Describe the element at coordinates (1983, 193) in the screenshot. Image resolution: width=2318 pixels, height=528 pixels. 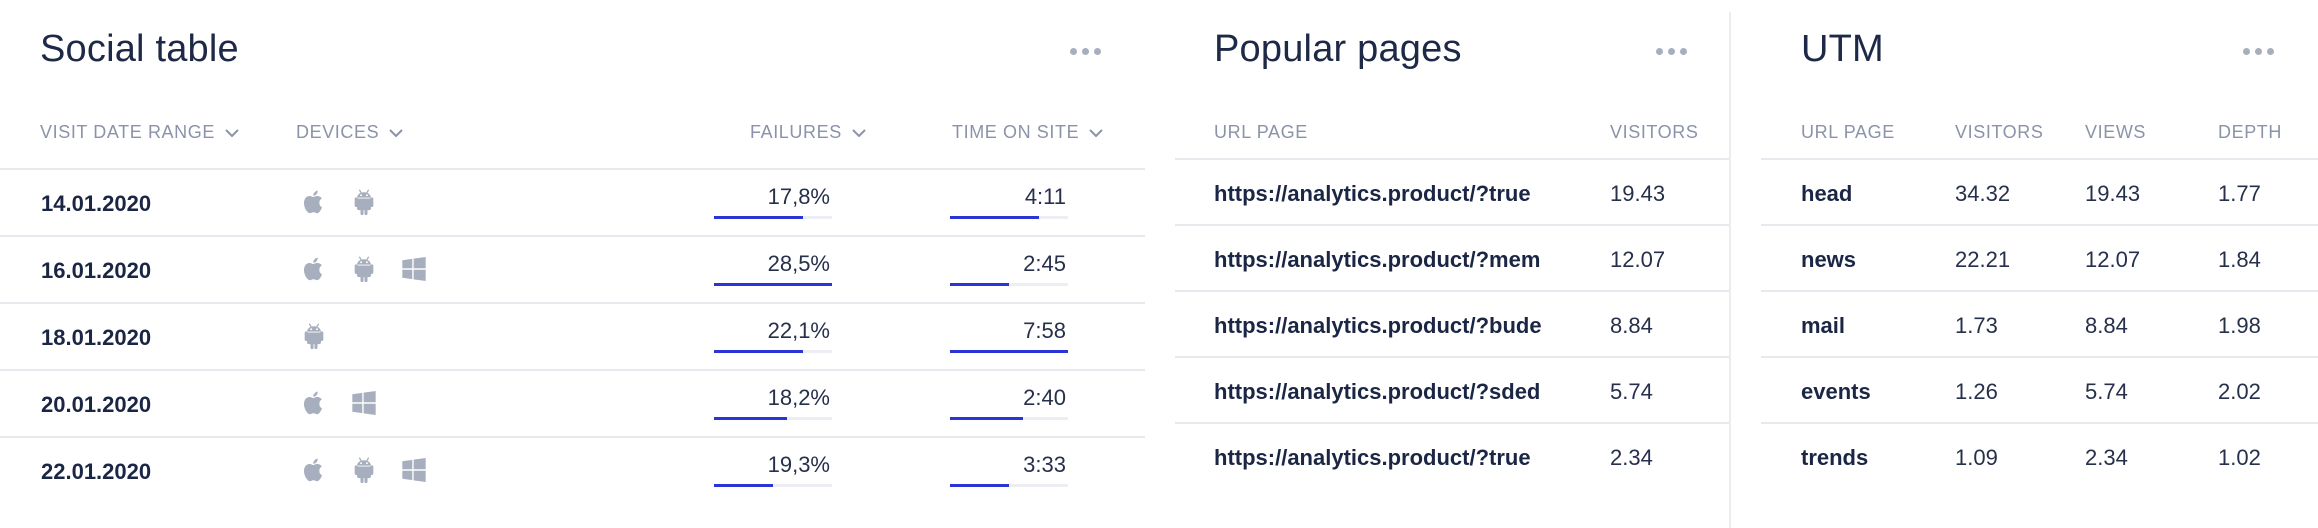
I see `utm-visitors-value: 34.32` at that location.